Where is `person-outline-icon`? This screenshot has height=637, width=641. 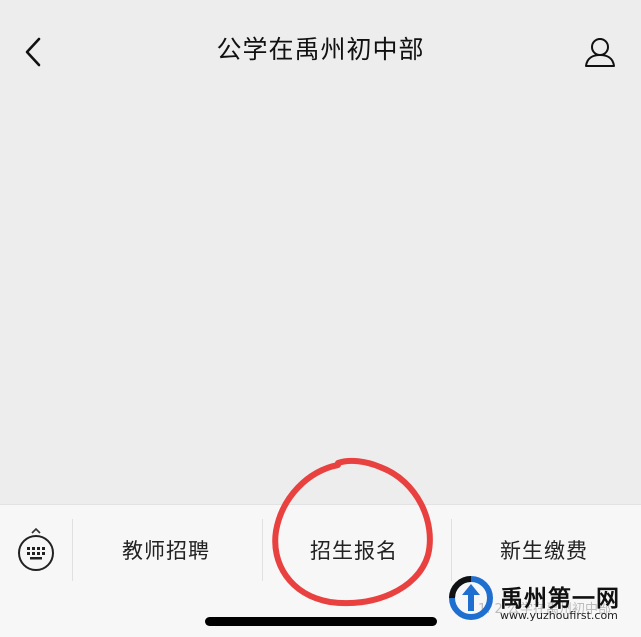
person-outline-icon is located at coordinates (600, 52).